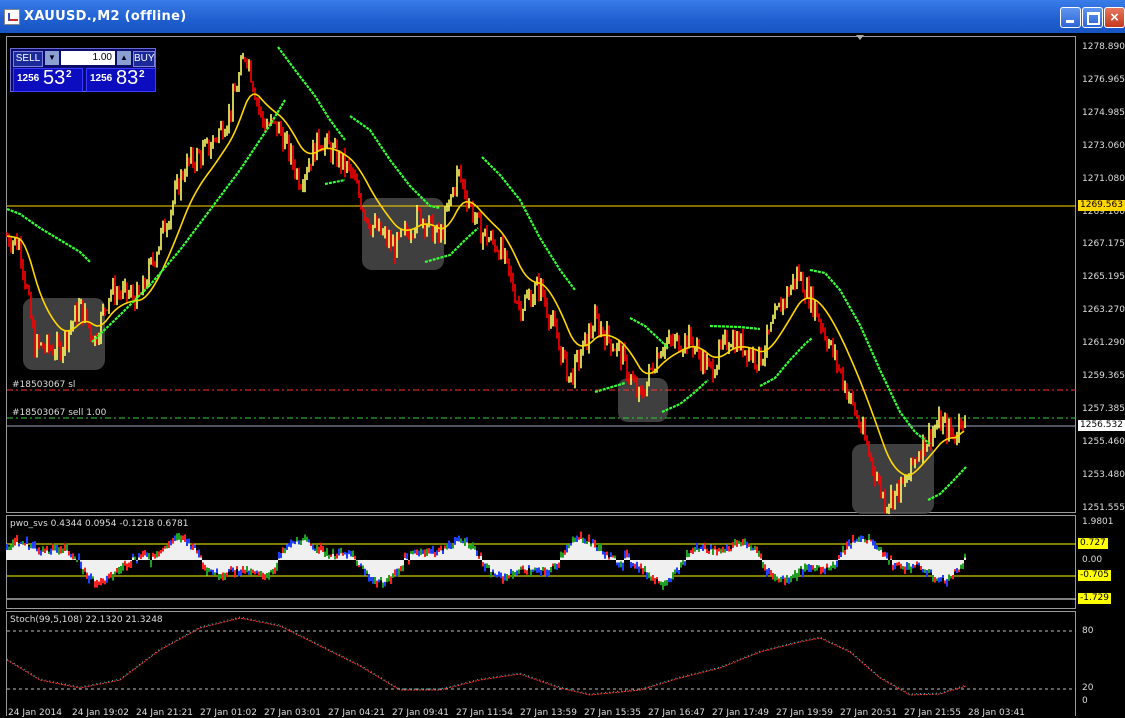 The height and width of the screenshot is (718, 1125). What do you see at coordinates (1103, 47) in the screenshot?
I see `price-tick: 1278.890` at bounding box center [1103, 47].